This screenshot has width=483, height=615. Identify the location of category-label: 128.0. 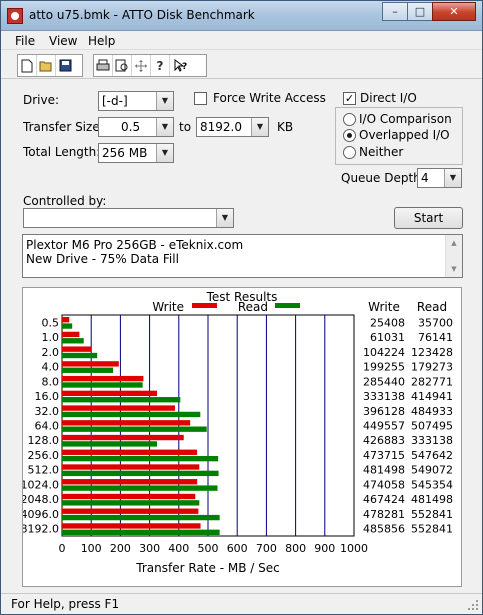
(44, 440).